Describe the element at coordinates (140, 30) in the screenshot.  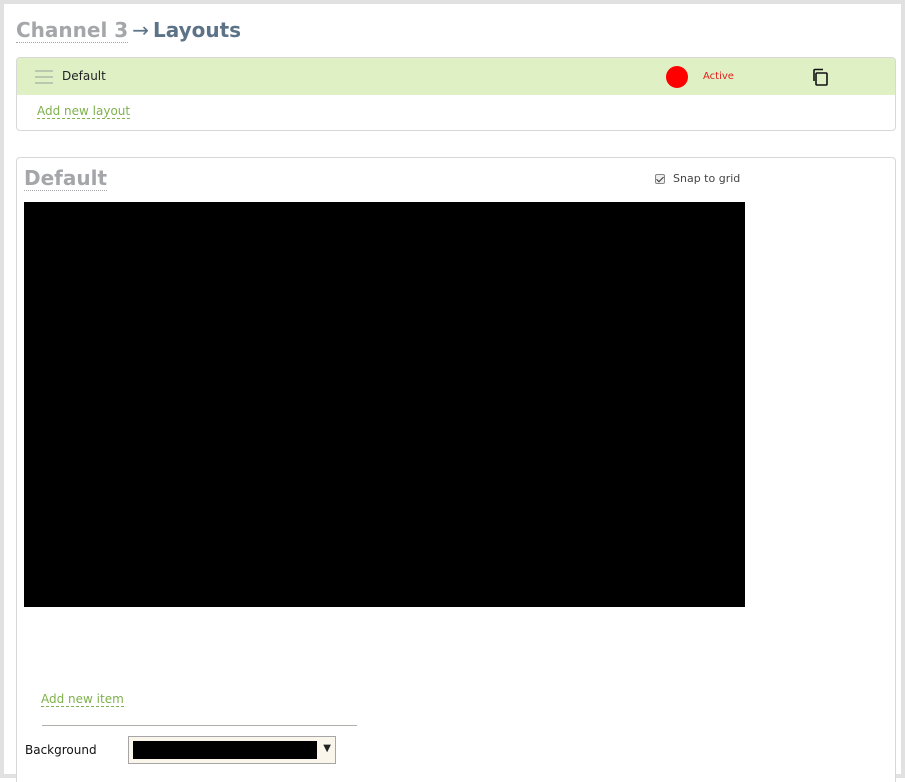
I see `breadcrumb-arrow: →` at that location.